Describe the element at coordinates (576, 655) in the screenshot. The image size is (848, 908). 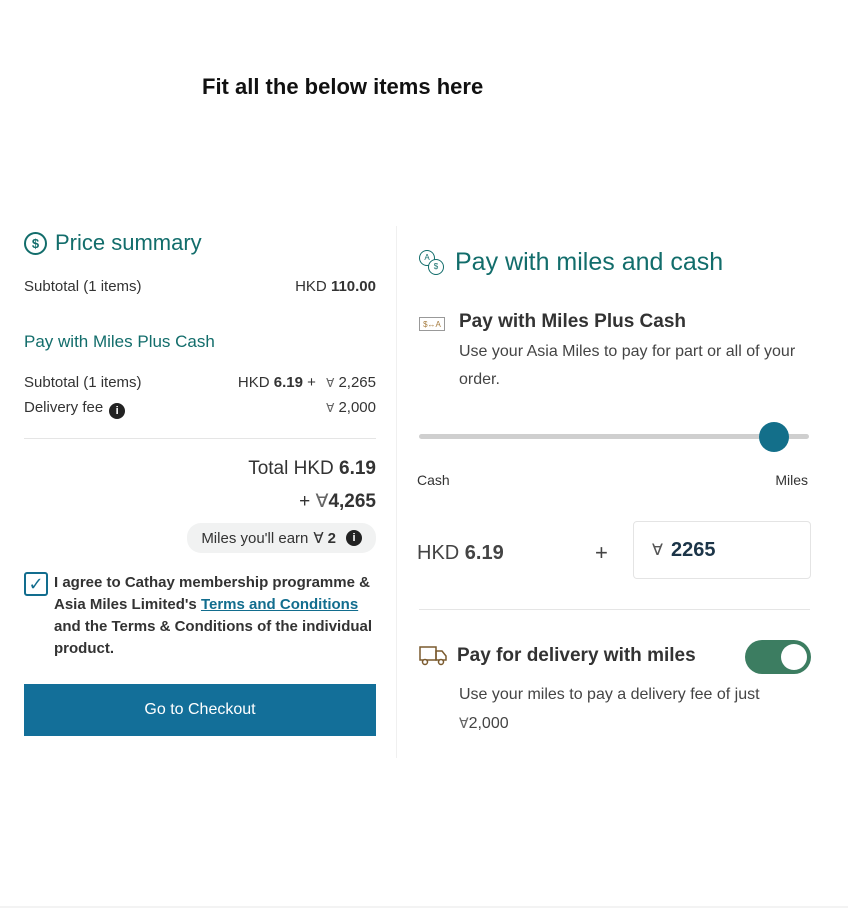
I see `delivery-section-title: Pay for delivery with miles` at that location.